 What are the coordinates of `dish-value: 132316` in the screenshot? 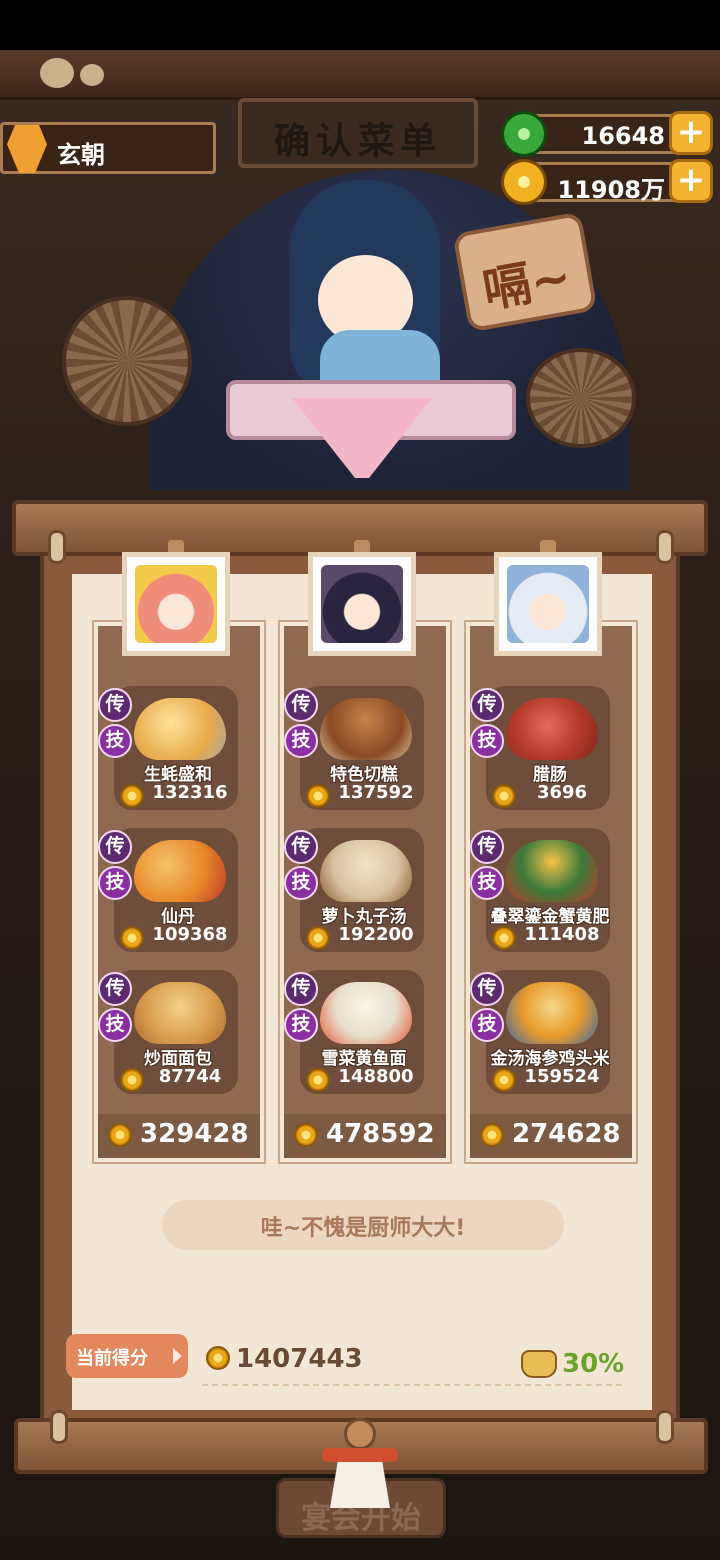 It's located at (190, 792).